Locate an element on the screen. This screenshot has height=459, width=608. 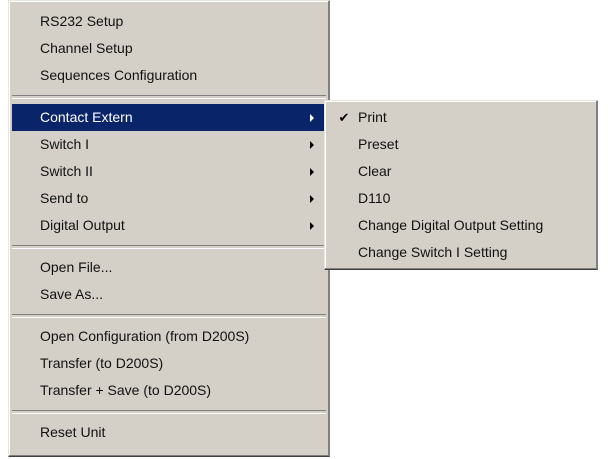
menu-item-digital-output: Digital Output is located at coordinates (169, 225).